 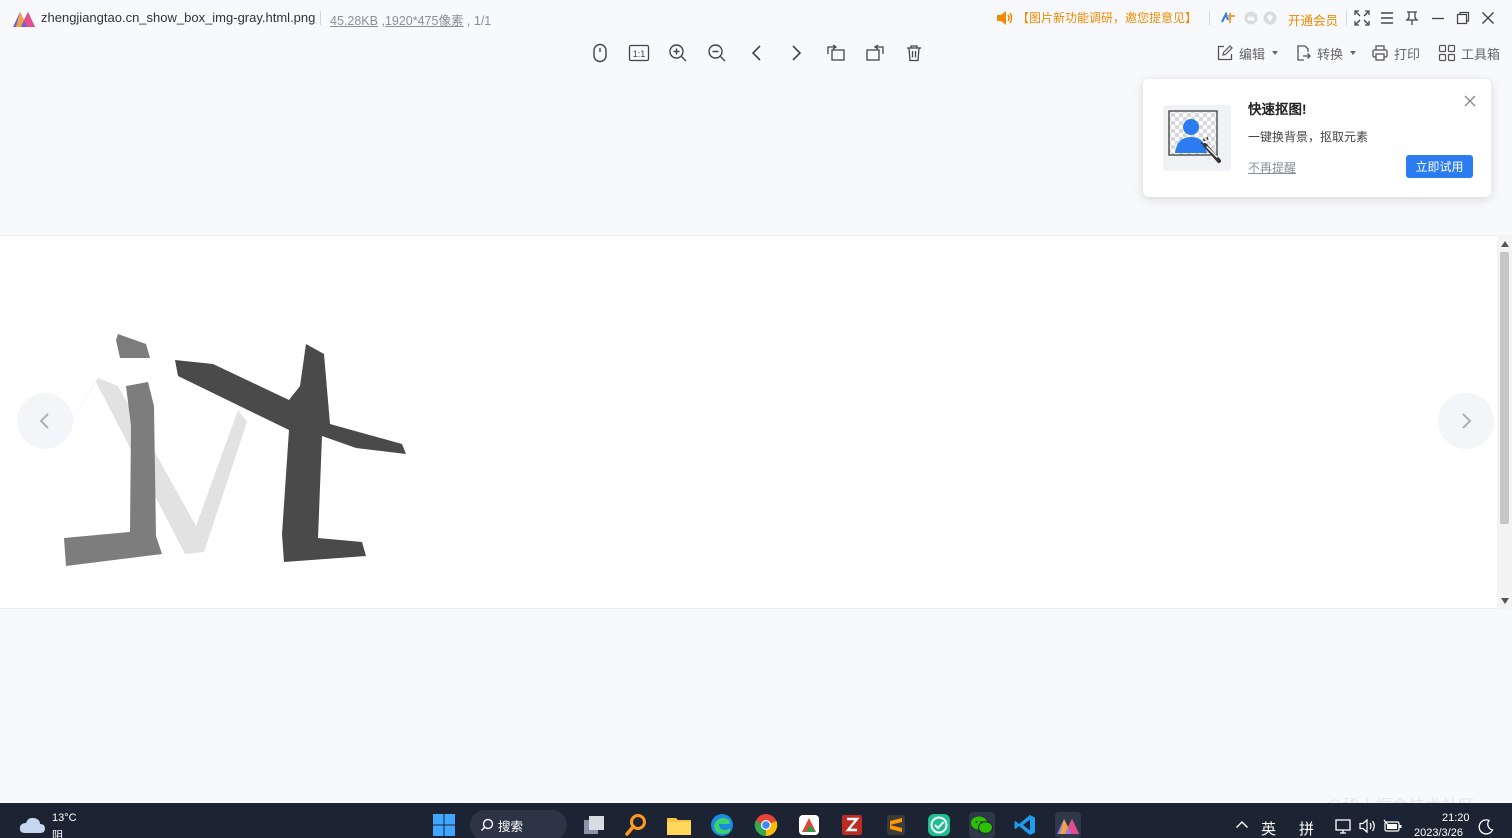 I want to click on task-view-icon, so click(x=594, y=825).